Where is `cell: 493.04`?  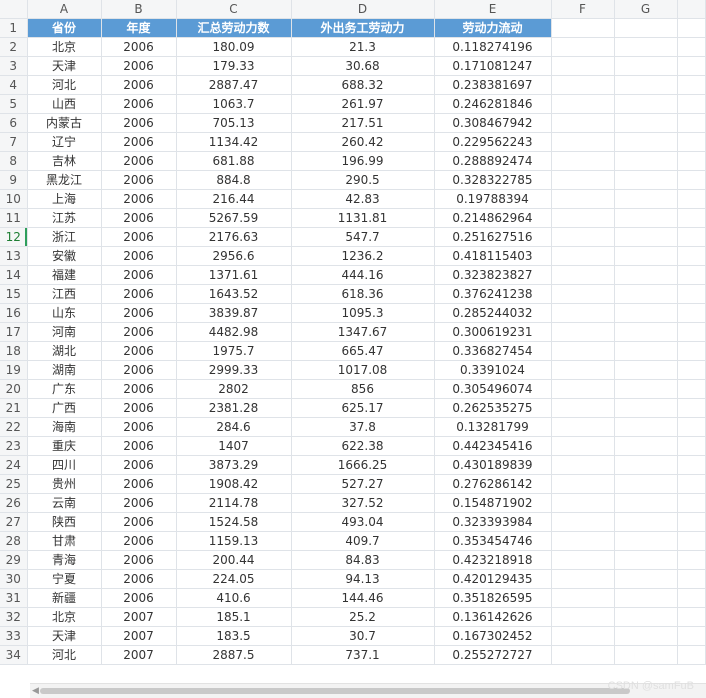 cell: 493.04 is located at coordinates (363, 522).